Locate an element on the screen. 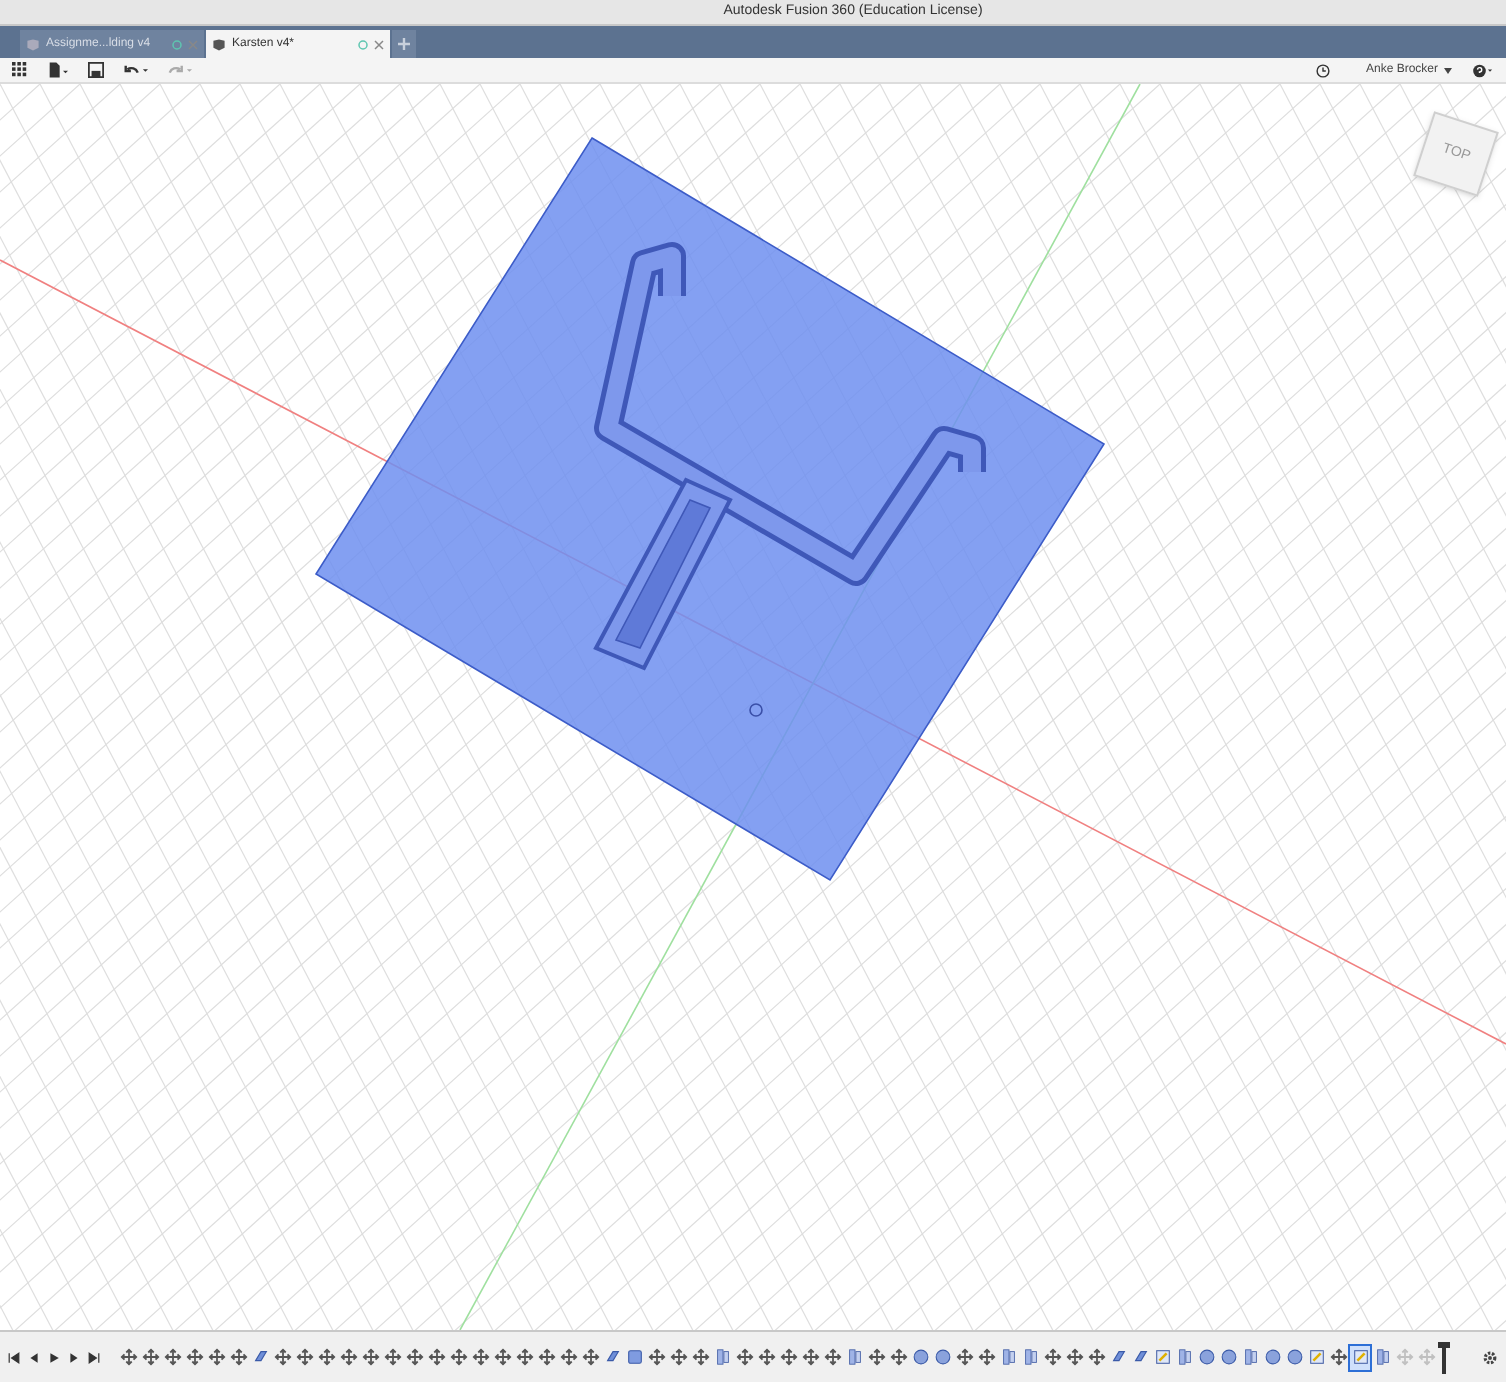 This screenshot has width=1506, height=1382. file-menu-icon is located at coordinates (58, 70).